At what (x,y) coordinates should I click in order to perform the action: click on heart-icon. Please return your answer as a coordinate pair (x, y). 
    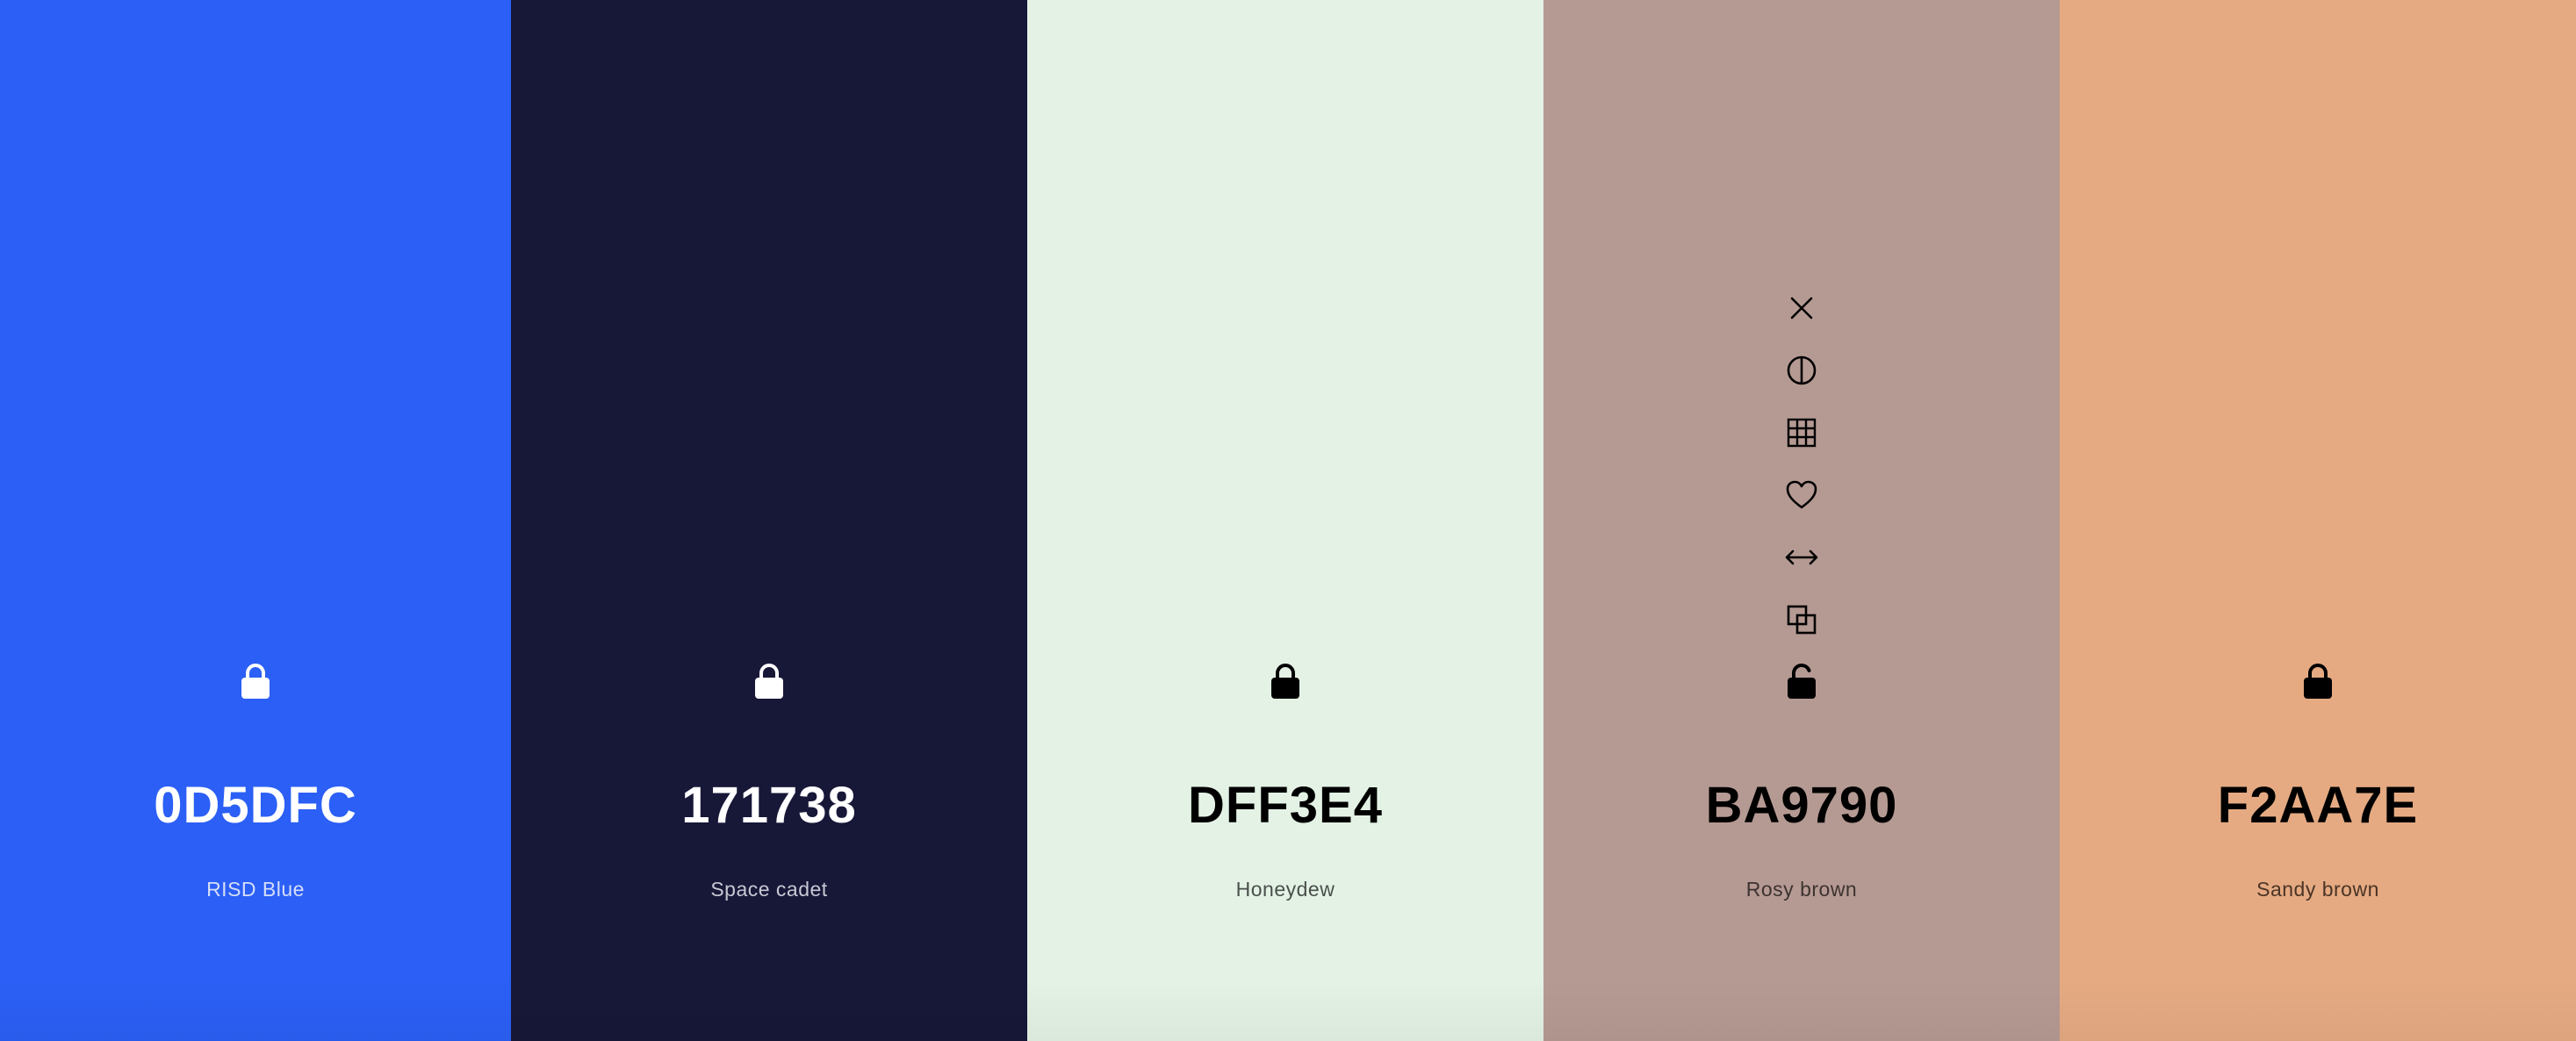
    Looking at the image, I should click on (1801, 495).